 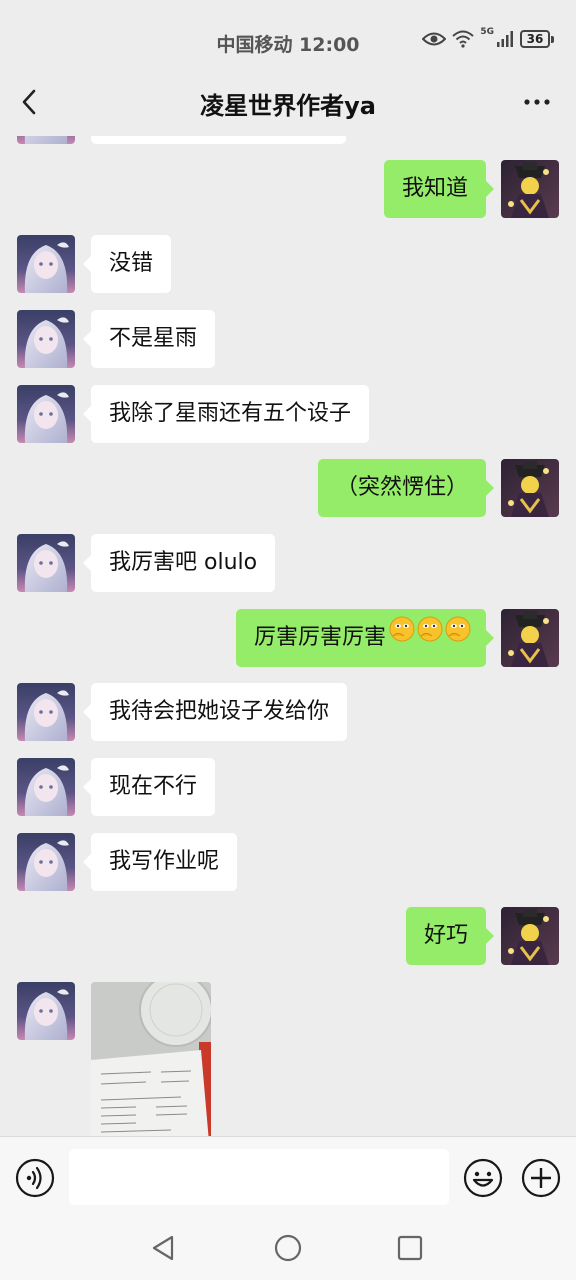 I want to click on message-input, so click(x=259, y=1177).